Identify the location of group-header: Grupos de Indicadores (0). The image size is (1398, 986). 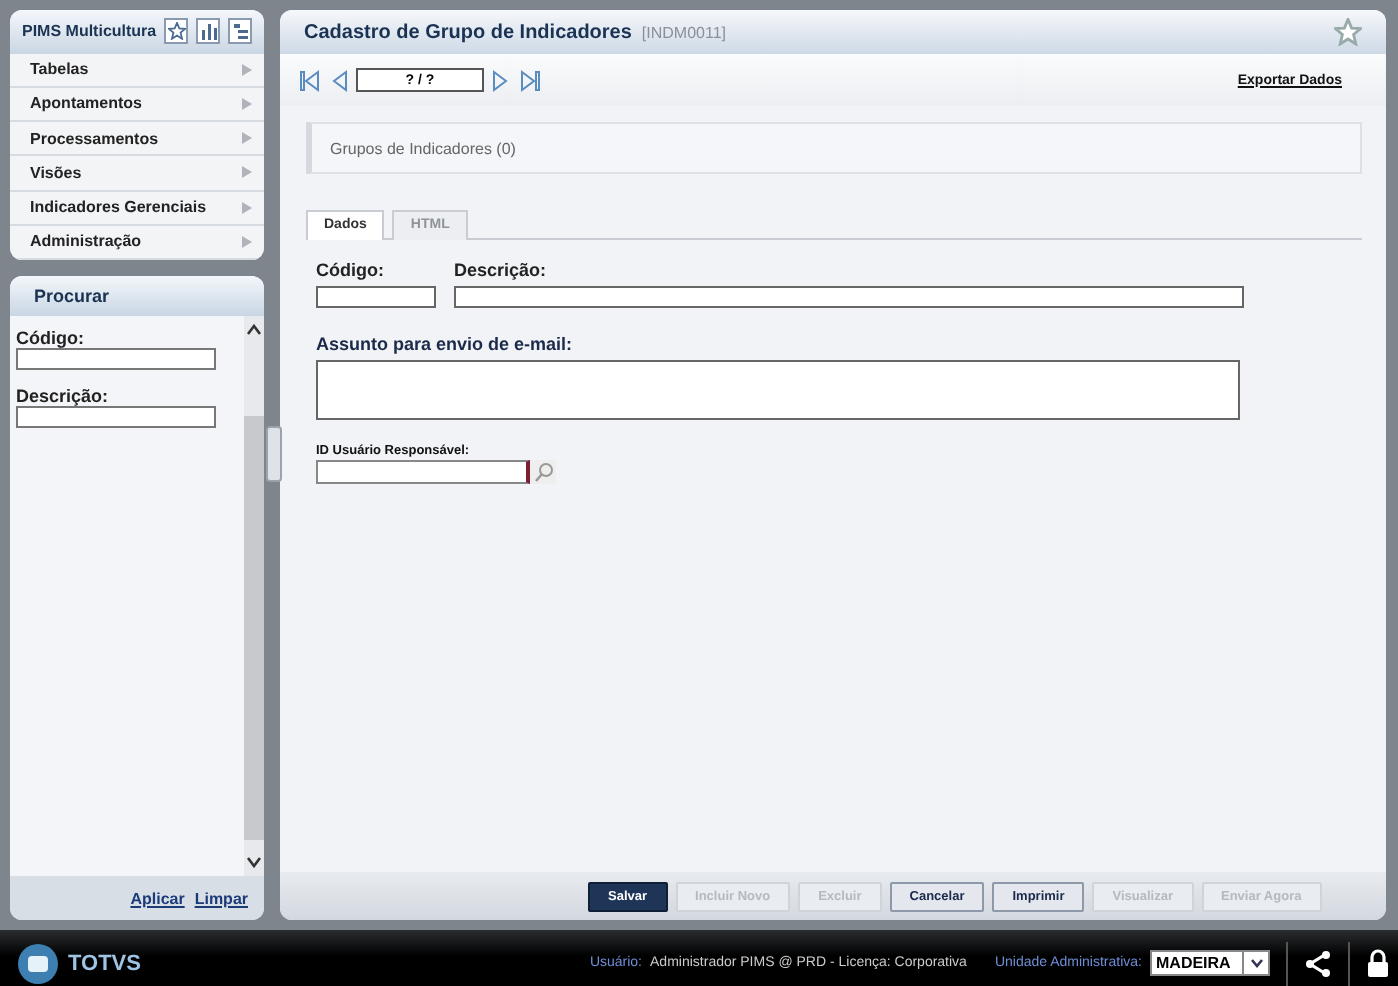
(834, 148).